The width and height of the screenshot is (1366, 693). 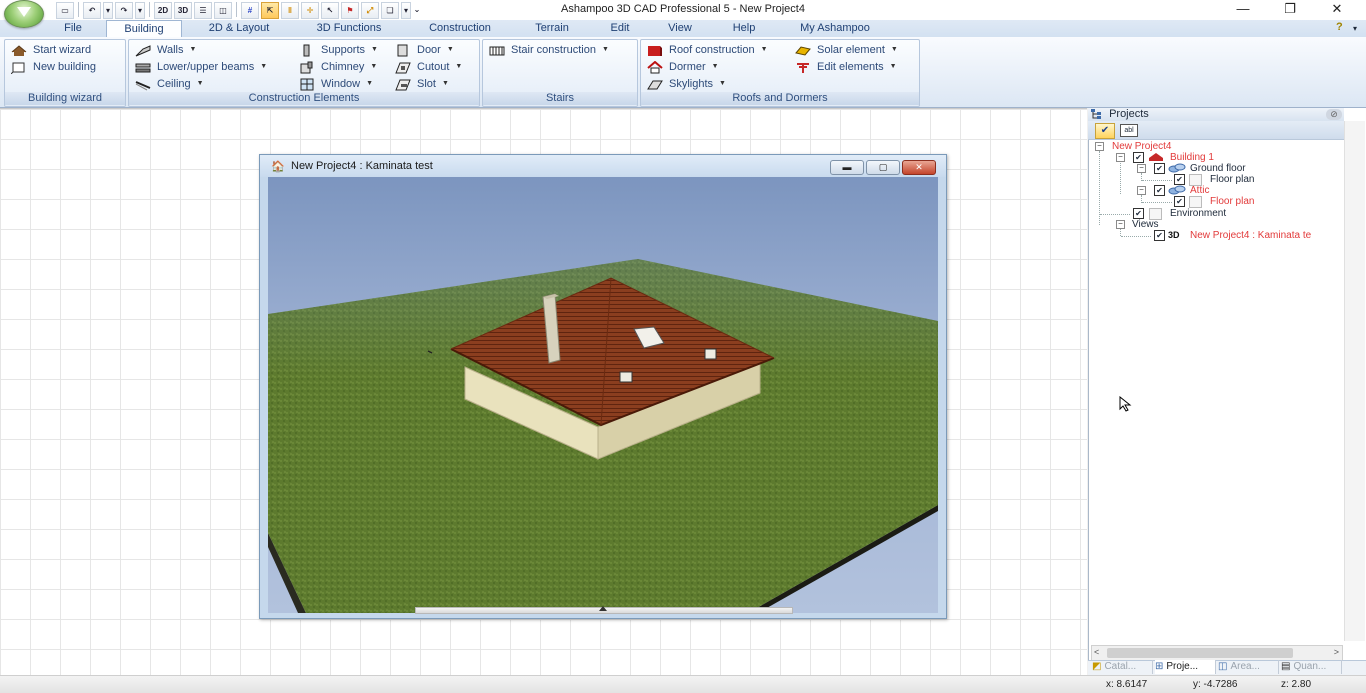 I want to click on view-maximize-button: ▢, so click(x=883, y=167).